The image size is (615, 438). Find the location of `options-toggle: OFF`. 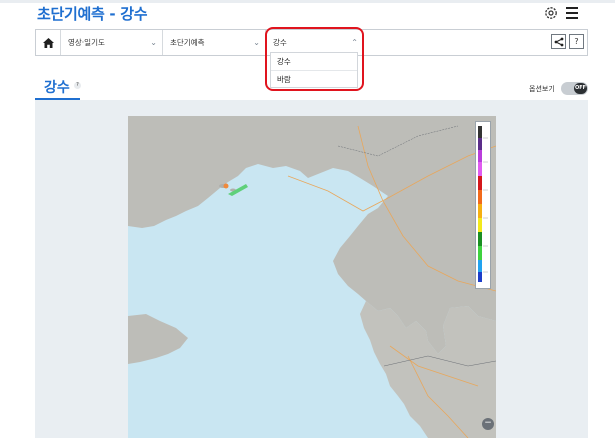

options-toggle: OFF is located at coordinates (574, 88).